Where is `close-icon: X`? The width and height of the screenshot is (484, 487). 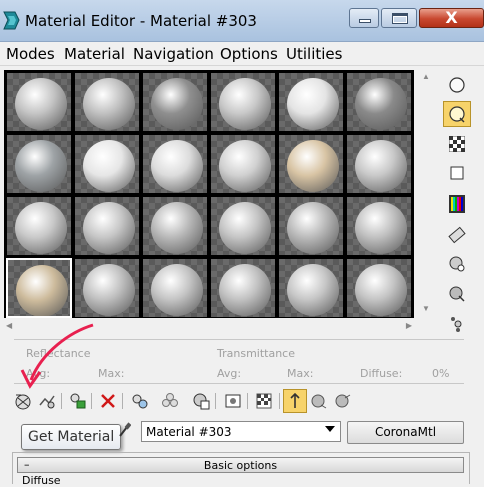
close-icon: X is located at coordinates (451, 17).